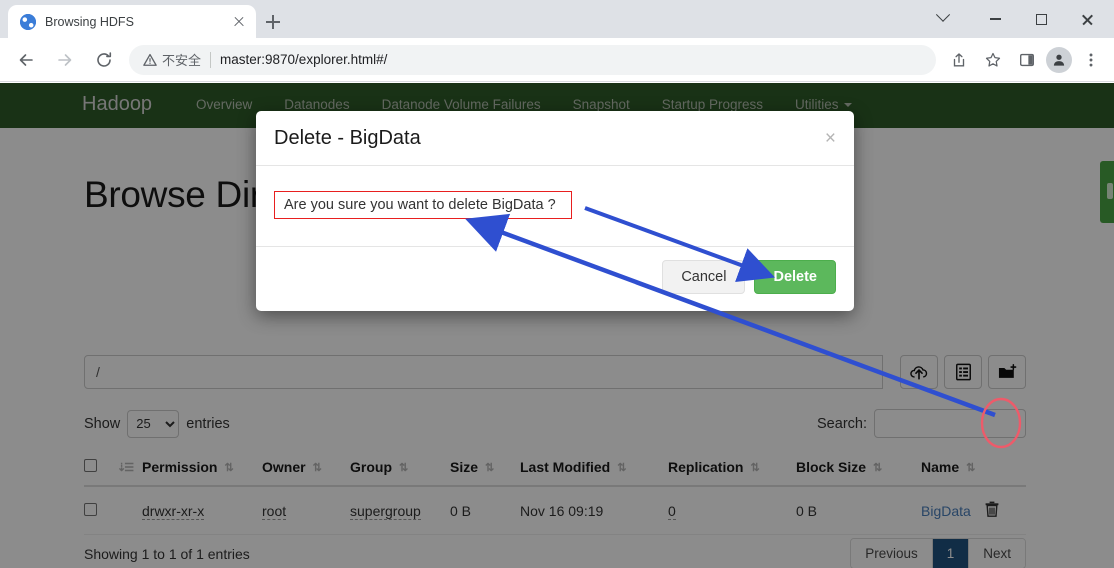 The image size is (1114, 568). Describe the element at coordinates (795, 277) in the screenshot. I see `delete-button: Delete` at that location.